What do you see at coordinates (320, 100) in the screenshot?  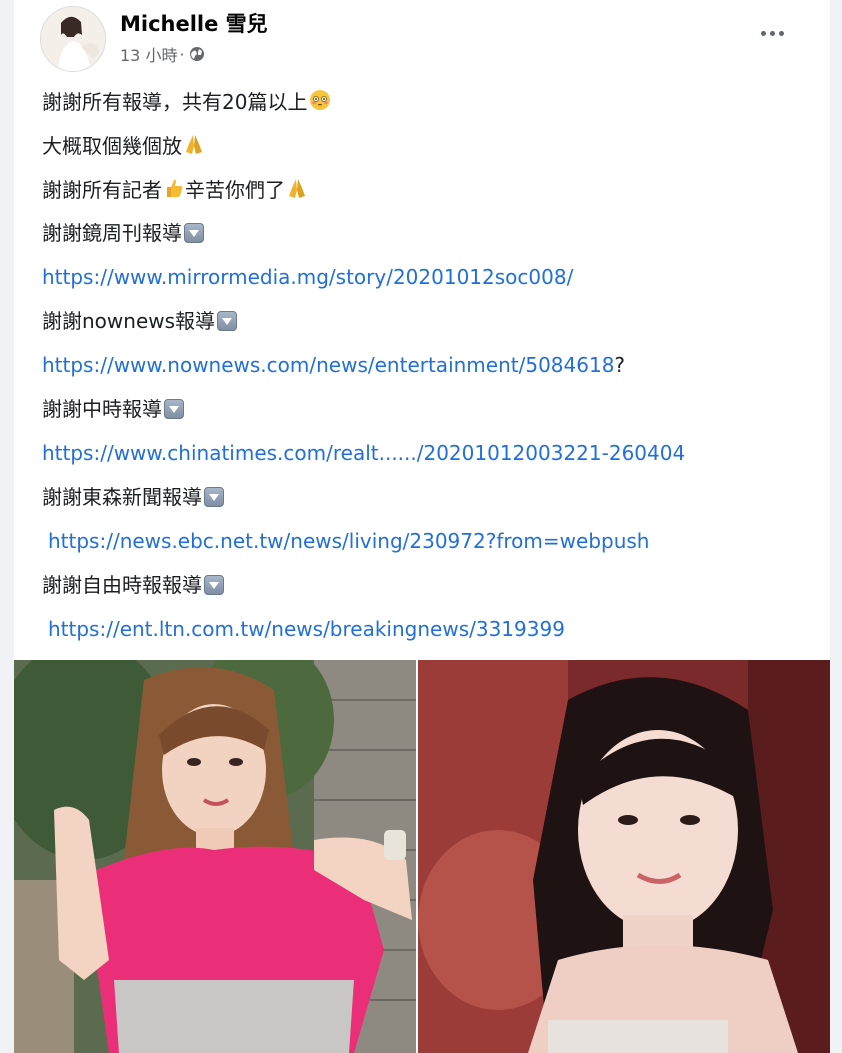 I see `flushed-face-icon` at bounding box center [320, 100].